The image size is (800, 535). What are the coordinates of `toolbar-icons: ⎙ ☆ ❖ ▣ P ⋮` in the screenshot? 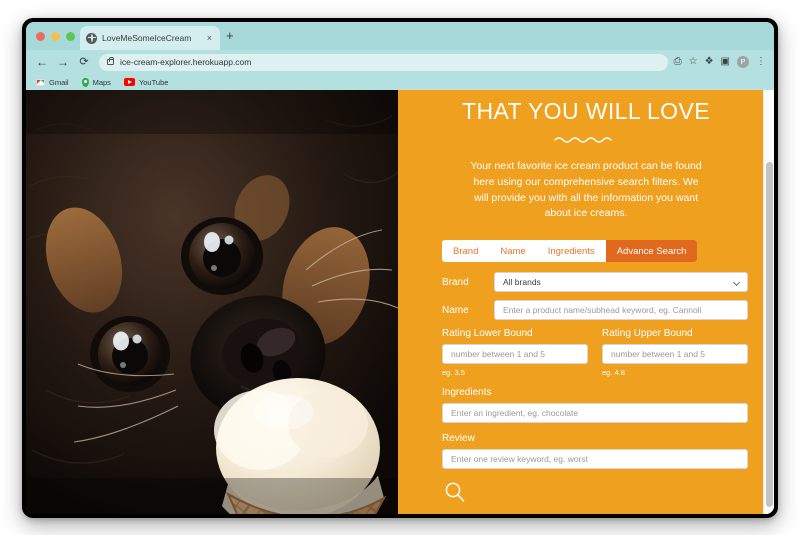 It's located at (720, 62).